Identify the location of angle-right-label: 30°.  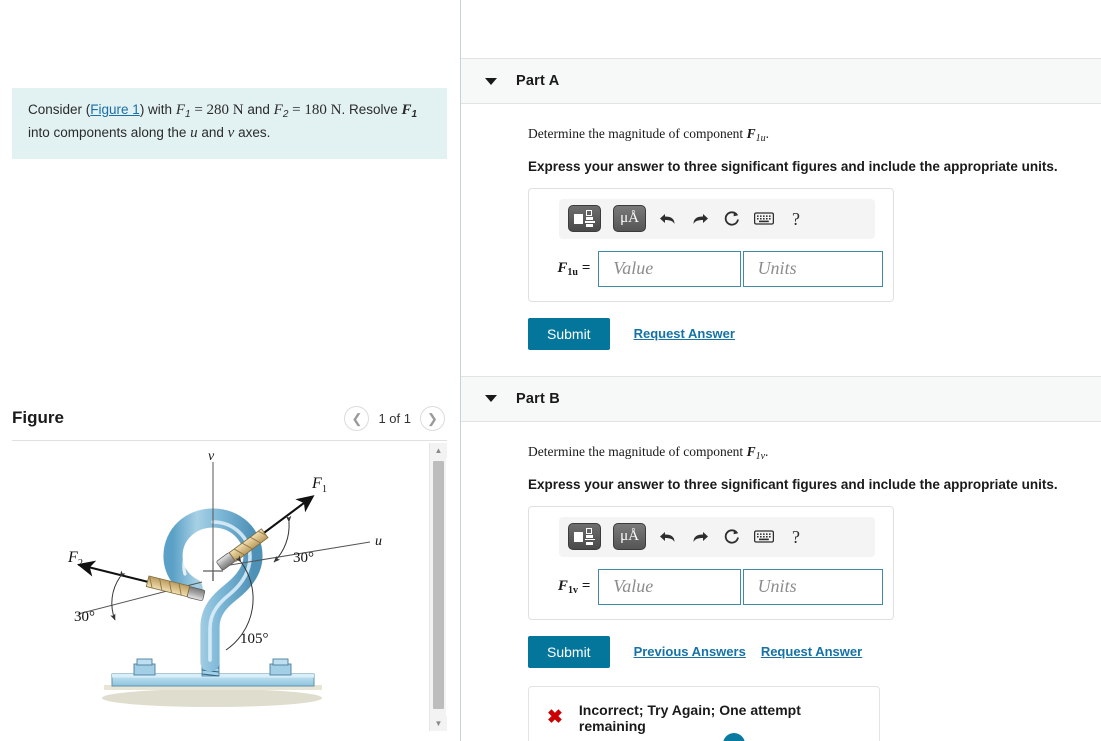
(303, 558).